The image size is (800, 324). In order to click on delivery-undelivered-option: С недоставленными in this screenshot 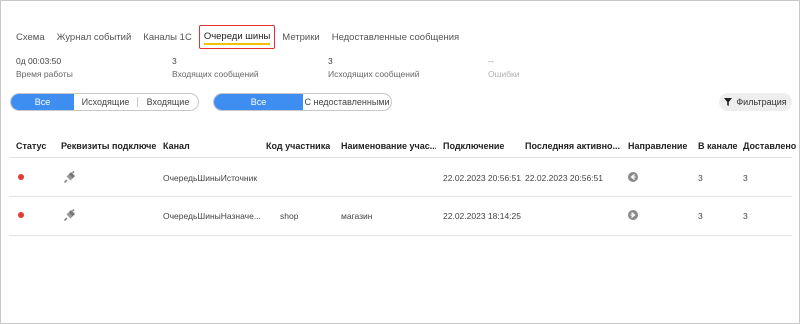, I will do `click(347, 102)`.